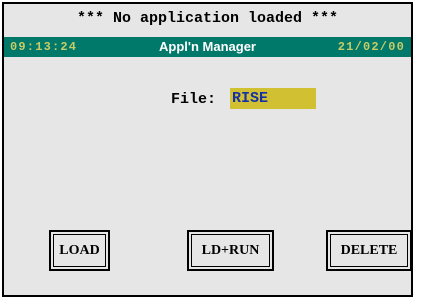  I want to click on file-name-field: RISE, so click(273, 98).